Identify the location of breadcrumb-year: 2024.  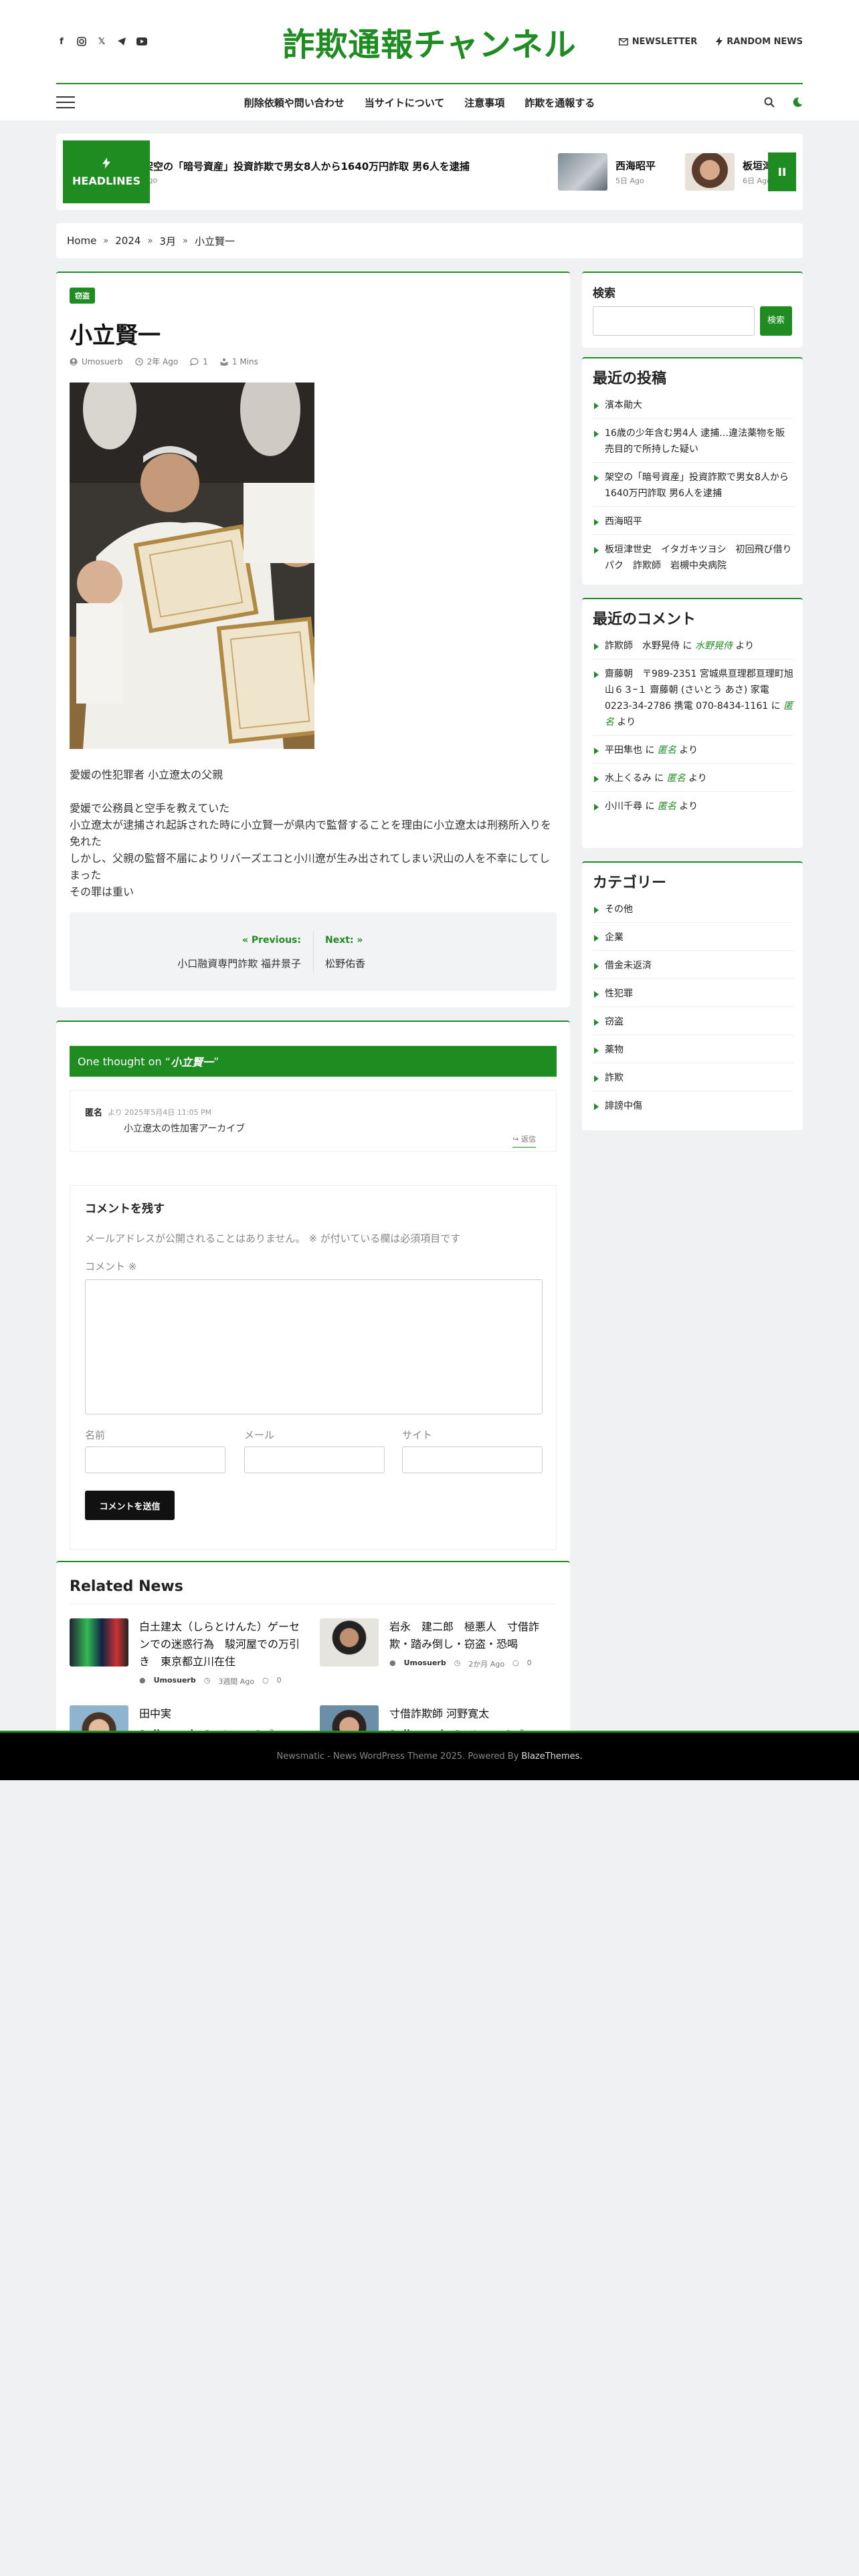
(128, 241).